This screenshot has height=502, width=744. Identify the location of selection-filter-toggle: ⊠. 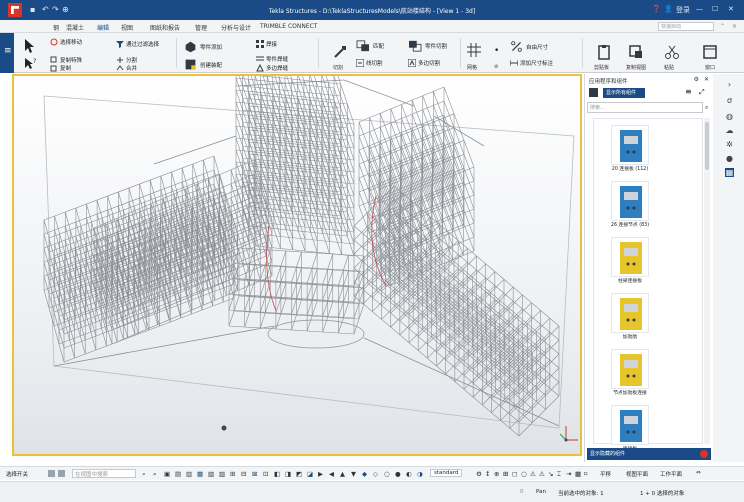
(254, 474).